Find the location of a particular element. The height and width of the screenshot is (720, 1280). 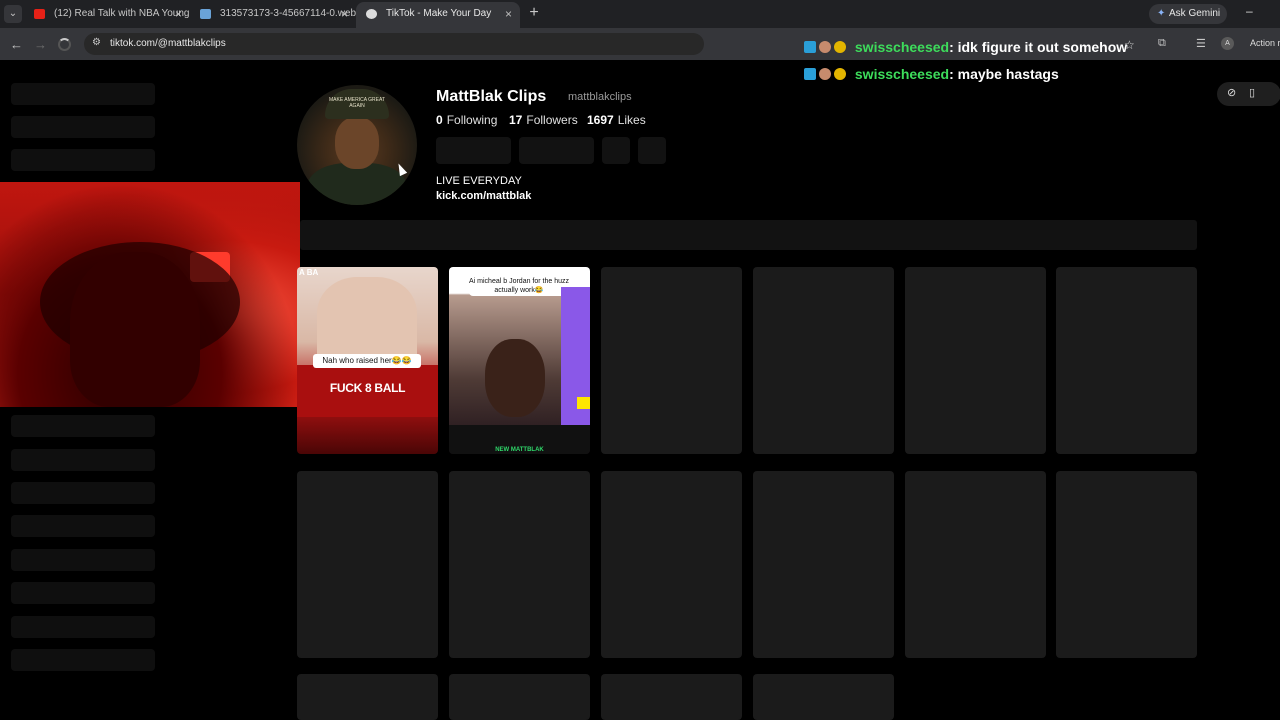

message-button-placeholder is located at coordinates (556, 150).